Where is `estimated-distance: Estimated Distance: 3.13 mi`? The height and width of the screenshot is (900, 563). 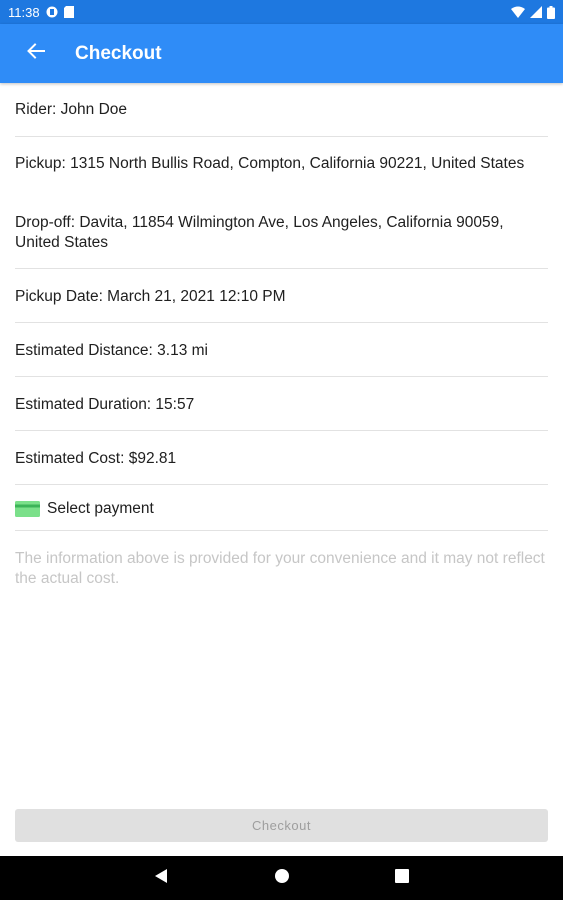
estimated-distance: Estimated Distance: 3.13 mi is located at coordinates (111, 350).